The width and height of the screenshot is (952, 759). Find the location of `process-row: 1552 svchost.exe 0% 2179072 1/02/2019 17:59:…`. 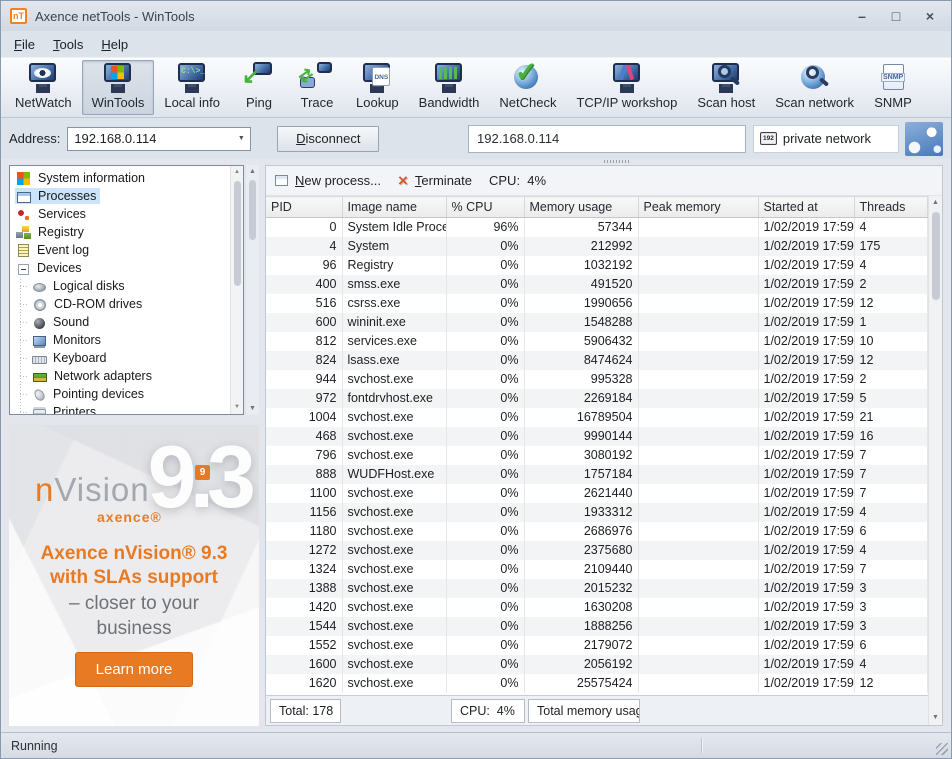

process-row: 1552 svchost.exe 0% 2179072 1/02/2019 17:59:… is located at coordinates (597, 645).